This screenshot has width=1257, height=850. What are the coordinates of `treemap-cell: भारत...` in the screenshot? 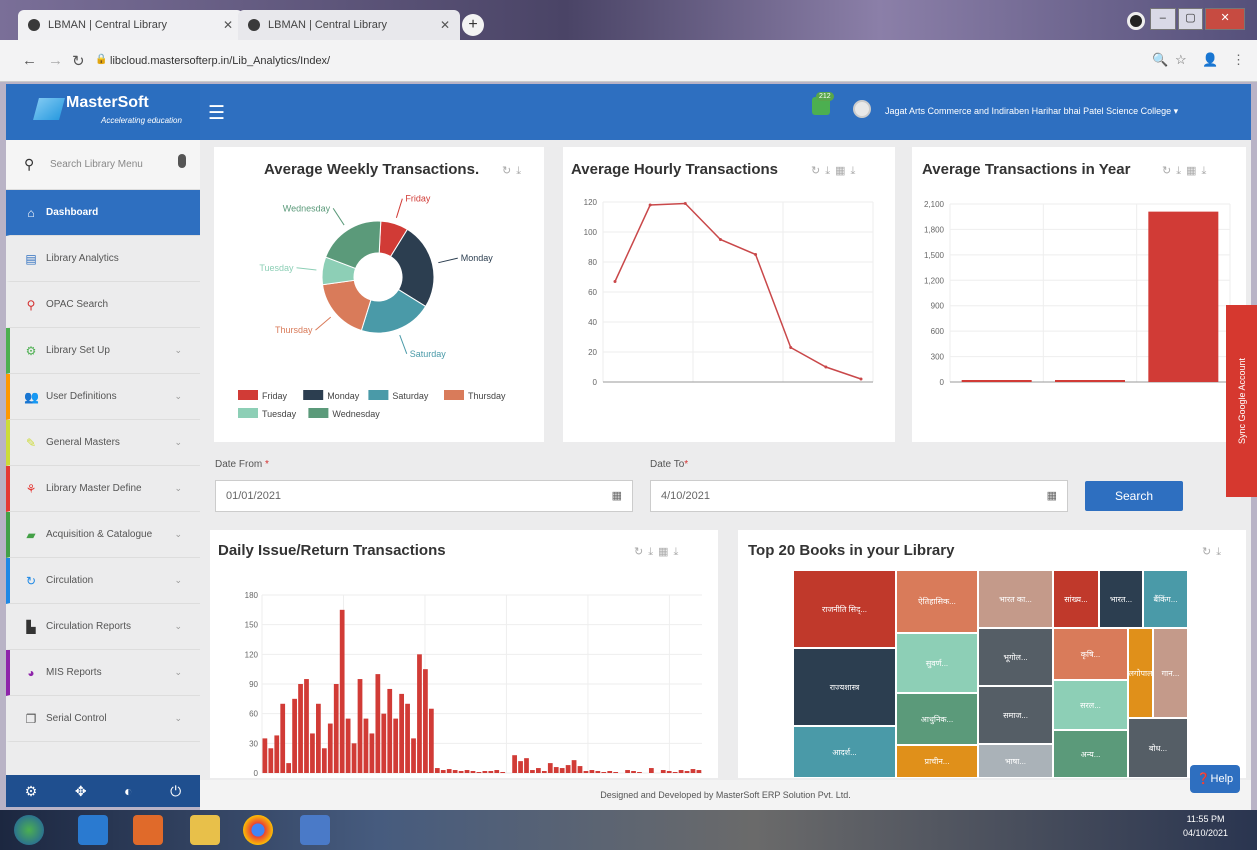 It's located at (1121, 599).